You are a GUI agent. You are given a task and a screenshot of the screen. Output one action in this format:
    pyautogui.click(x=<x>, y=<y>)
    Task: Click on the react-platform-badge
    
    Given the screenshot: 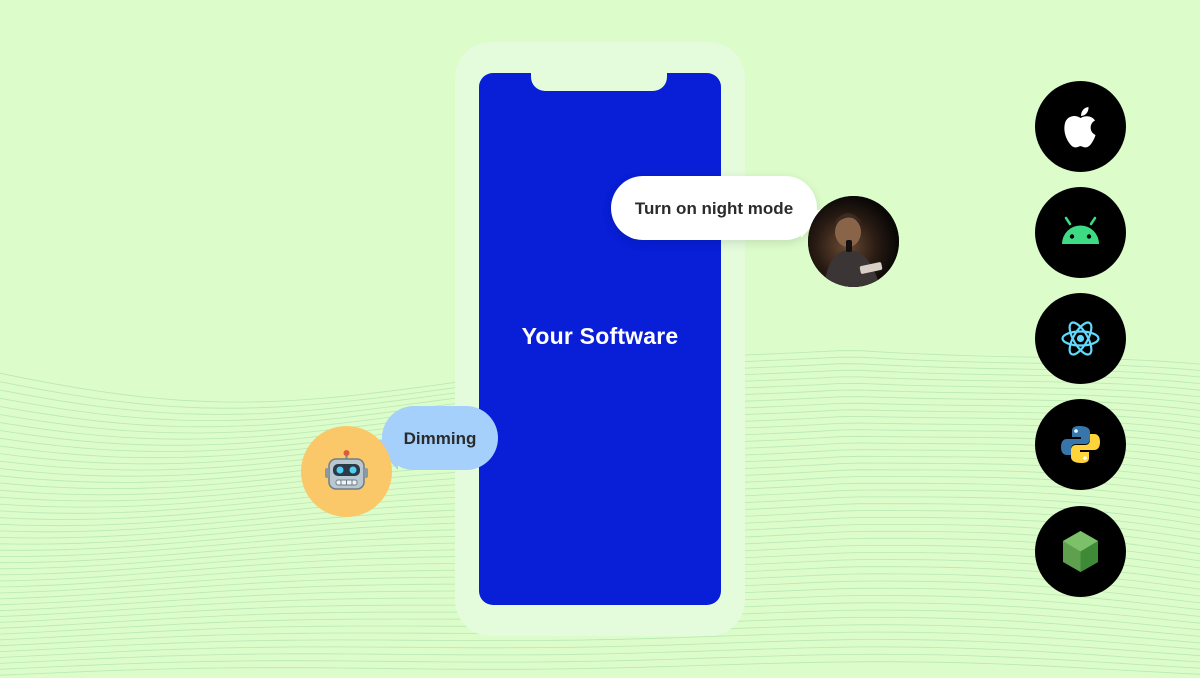 What is the action you would take?
    pyautogui.click(x=1080, y=338)
    